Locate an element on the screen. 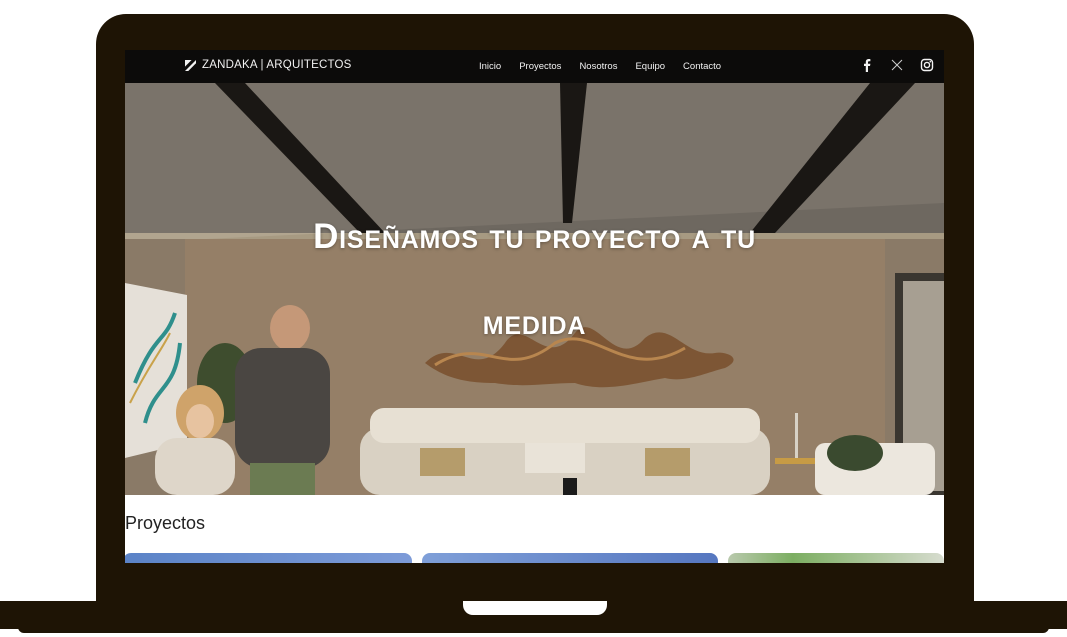 This screenshot has height=637, width=1067. brand-logo-icon is located at coordinates (190, 65).